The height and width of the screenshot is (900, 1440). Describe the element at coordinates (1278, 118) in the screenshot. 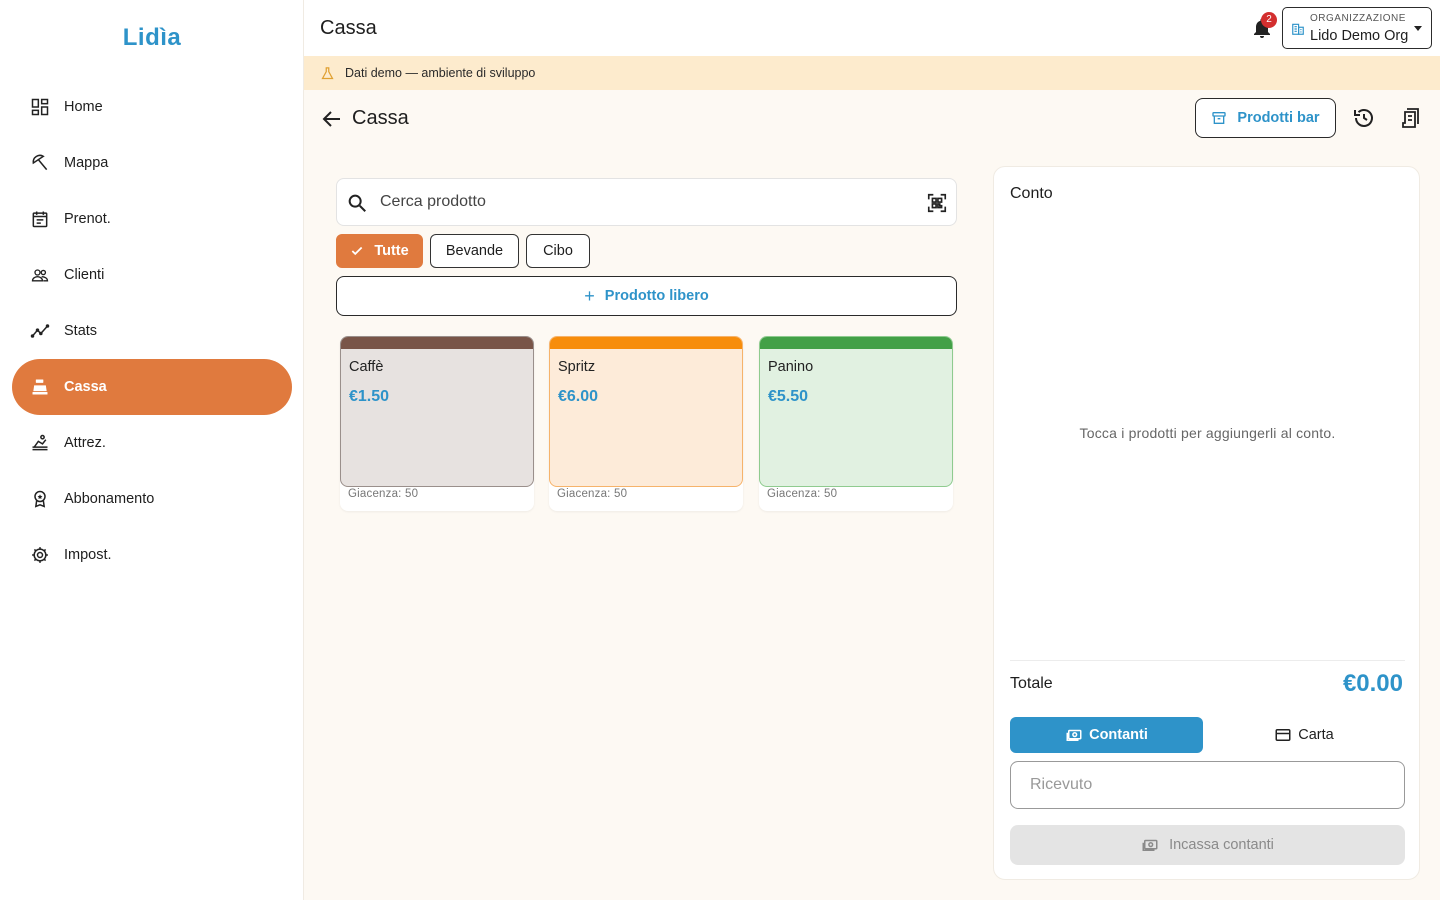

I see `bar-products-label: Prodotti bar` at that location.